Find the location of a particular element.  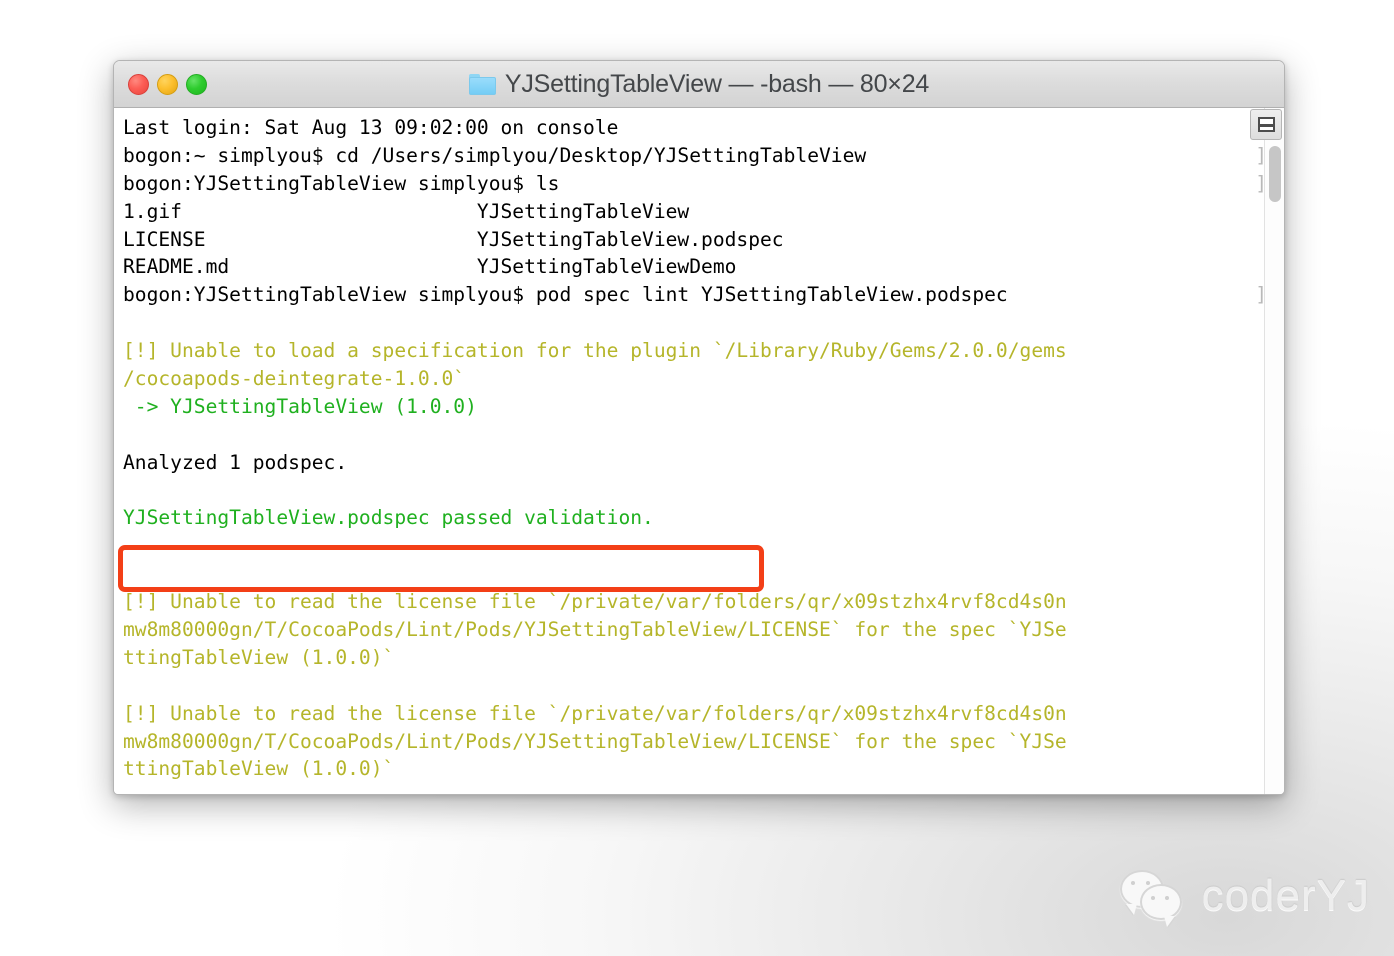

folder-icon is located at coordinates (482, 84).